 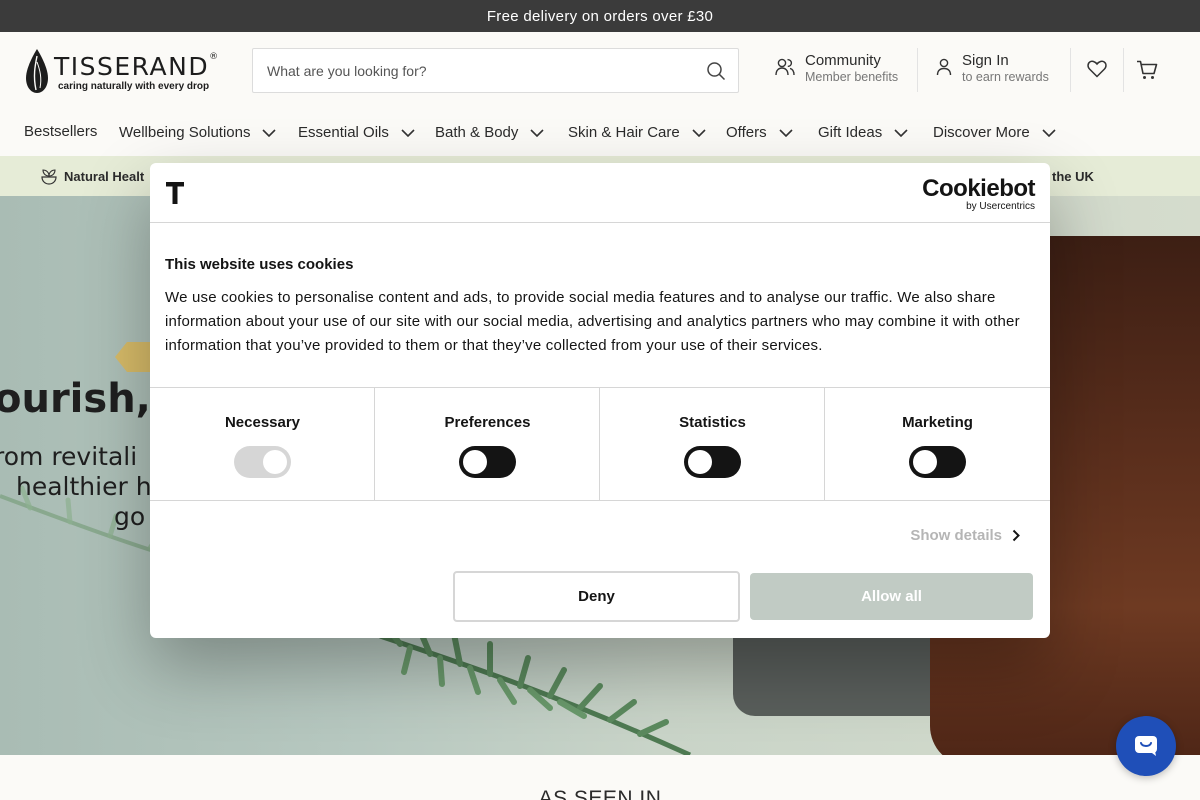 I want to click on chat-button, so click(x=1146, y=746).